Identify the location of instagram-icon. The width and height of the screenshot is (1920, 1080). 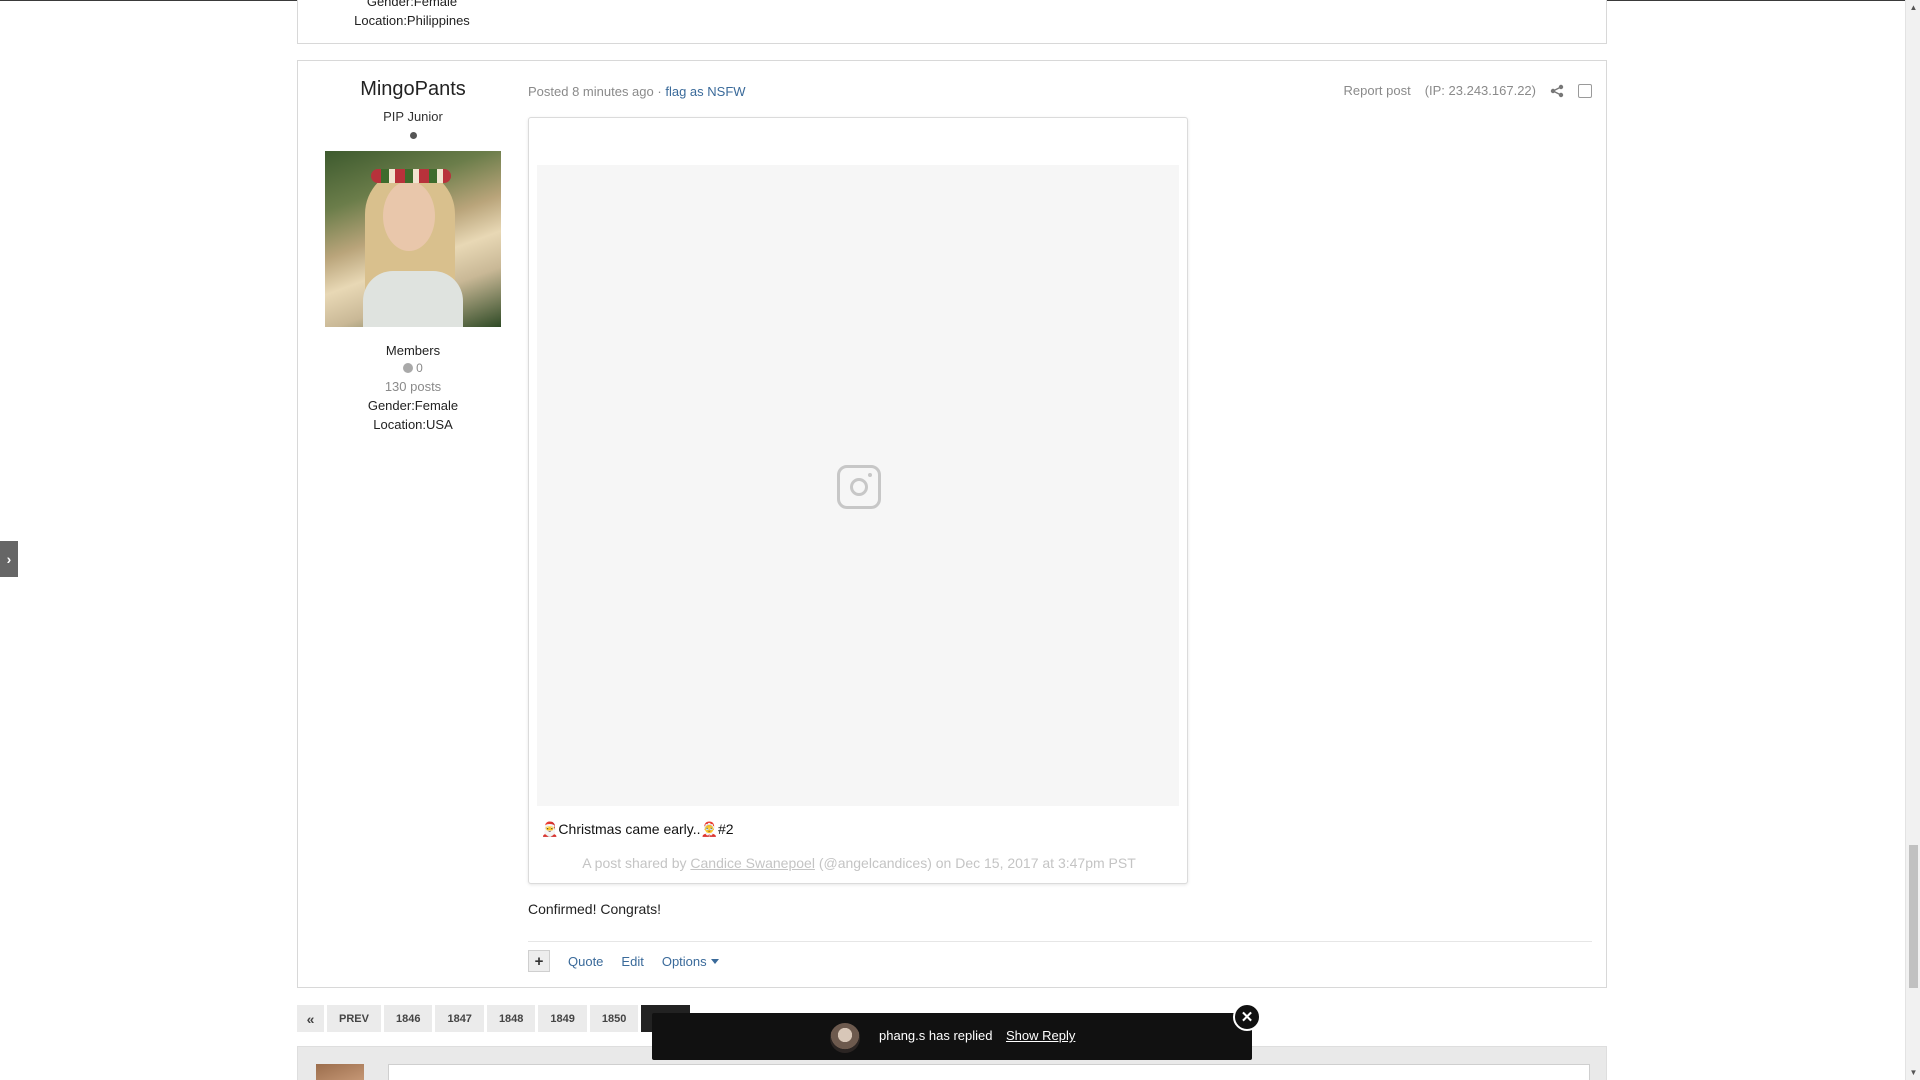
(859, 487).